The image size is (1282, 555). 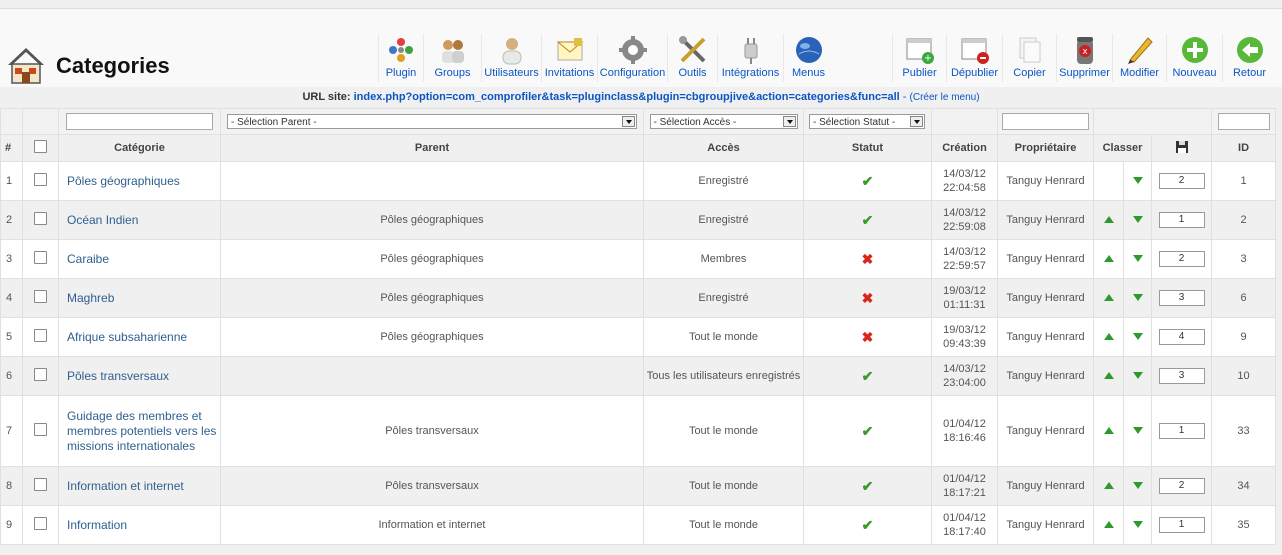 I want to click on category-link: Information et internet, so click(x=140, y=486).